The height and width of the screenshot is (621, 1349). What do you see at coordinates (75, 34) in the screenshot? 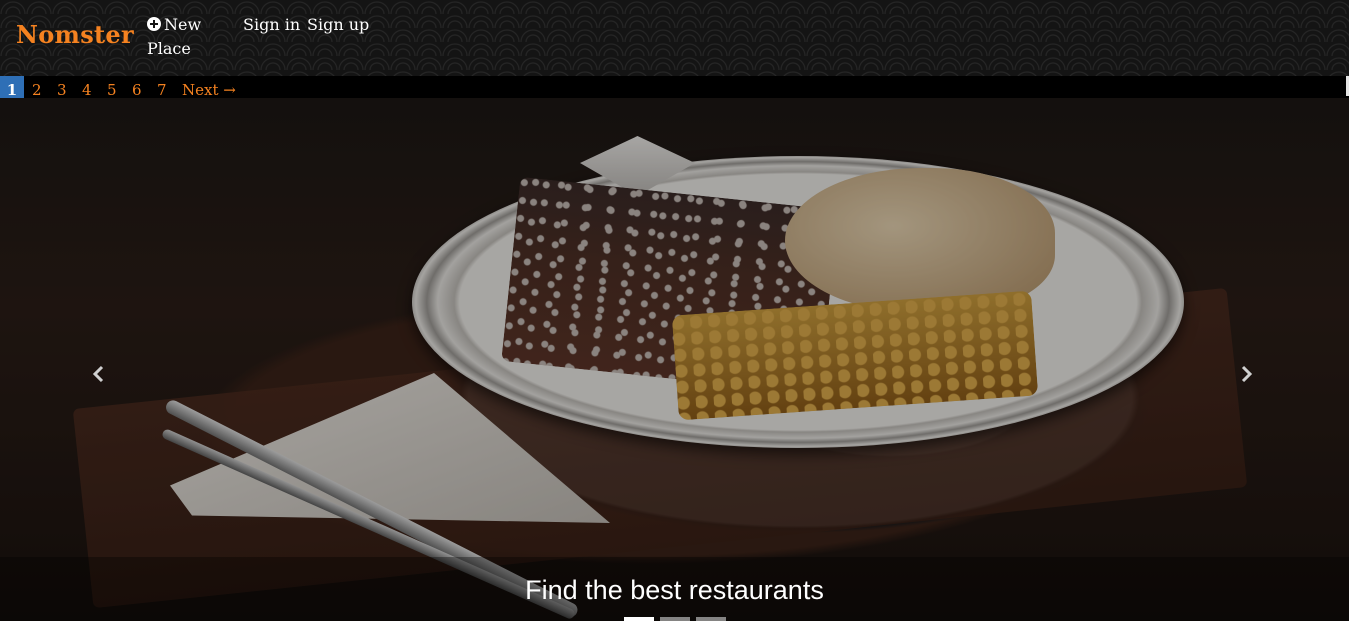
I see `brand-logo: Nomster` at bounding box center [75, 34].